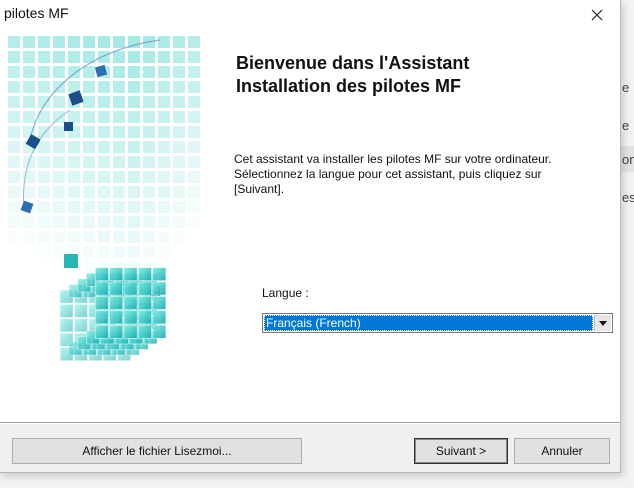 Image resolution: width=634 pixels, height=488 pixels. Describe the element at coordinates (628, 197) in the screenshot. I see `background-text: es` at that location.